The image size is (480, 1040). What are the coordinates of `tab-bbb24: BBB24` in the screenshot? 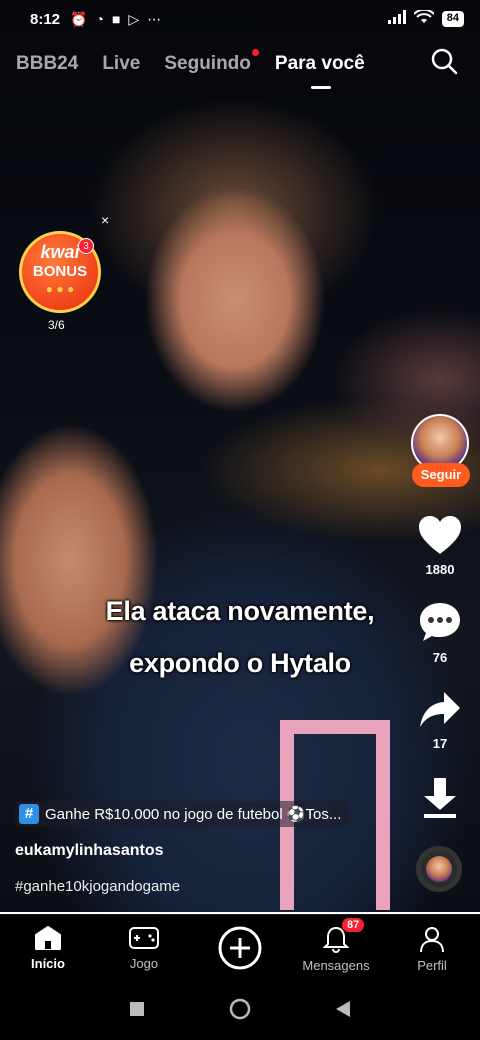 It's located at (47, 64).